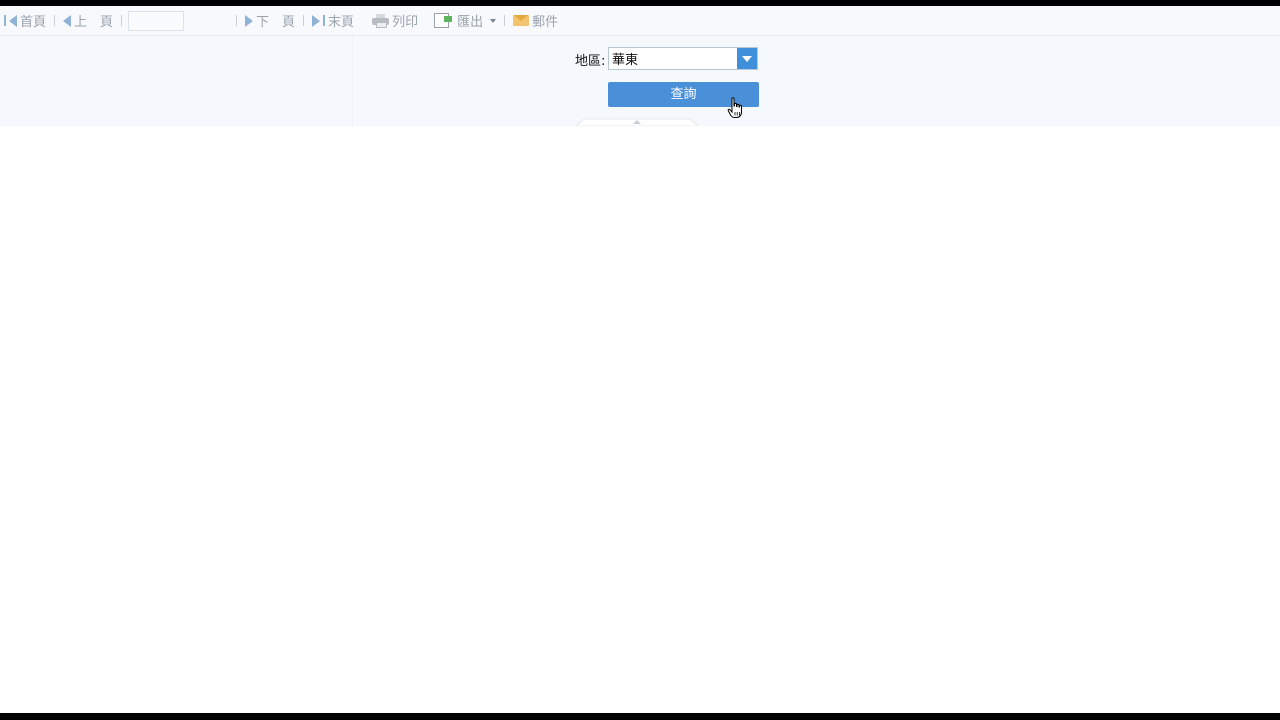  Describe the element at coordinates (625, 60) in the screenshot. I see `region-select-value: 華東` at that location.